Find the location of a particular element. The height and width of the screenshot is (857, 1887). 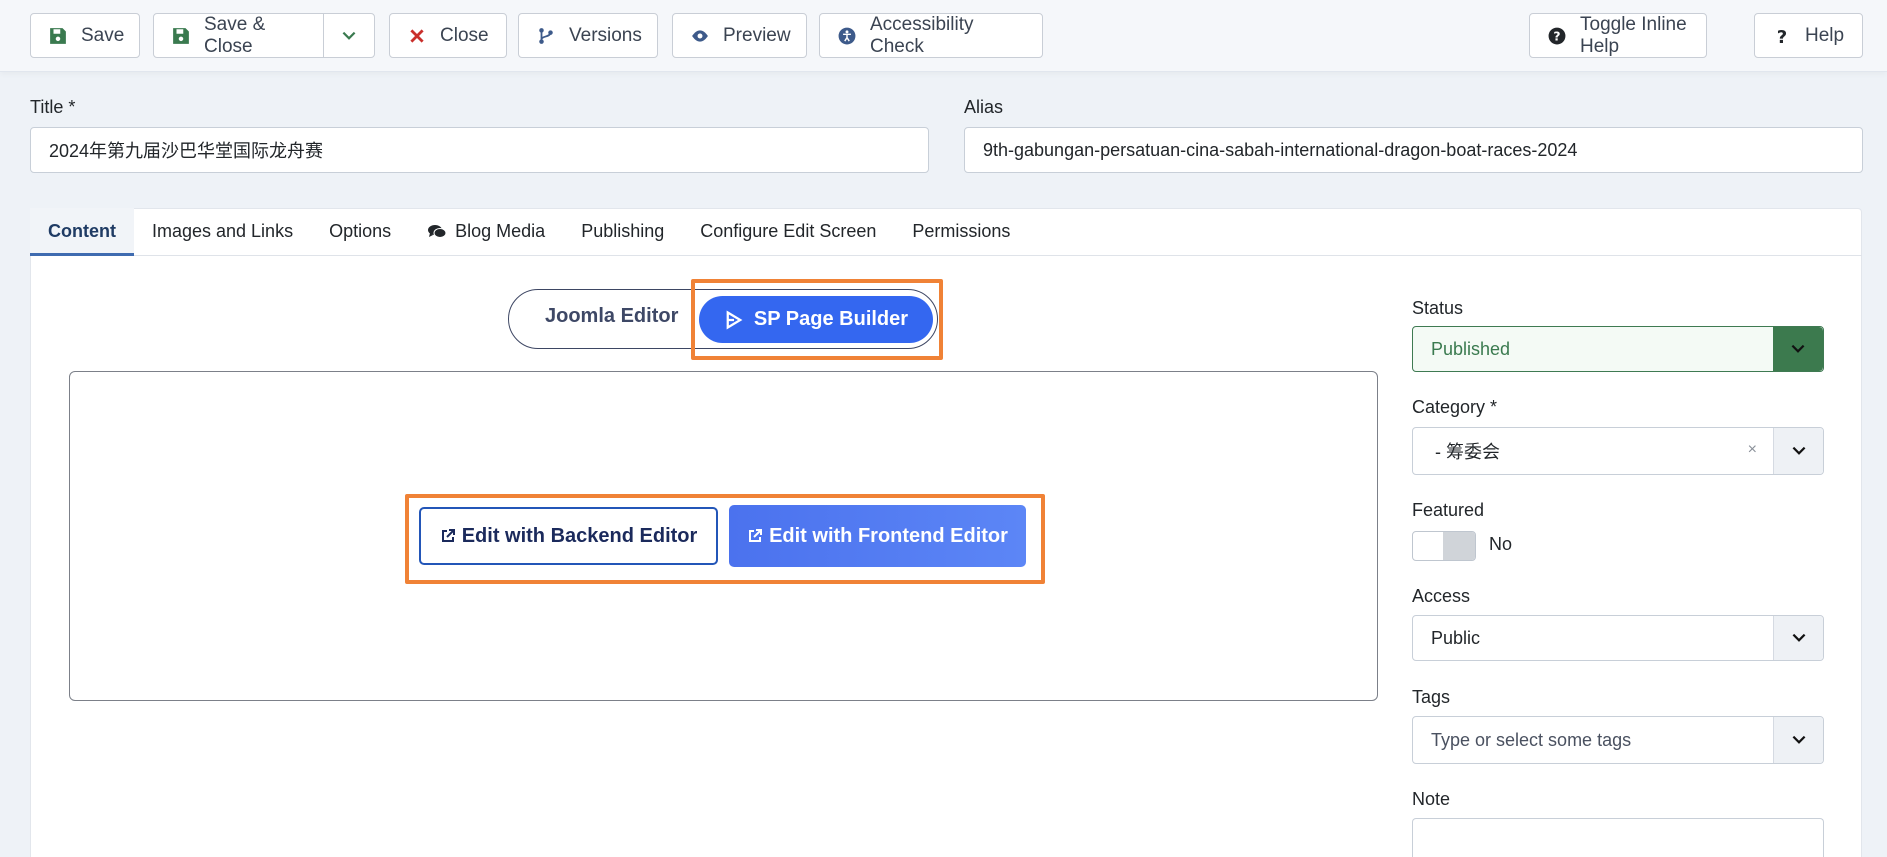

comments-icon is located at coordinates (437, 231).